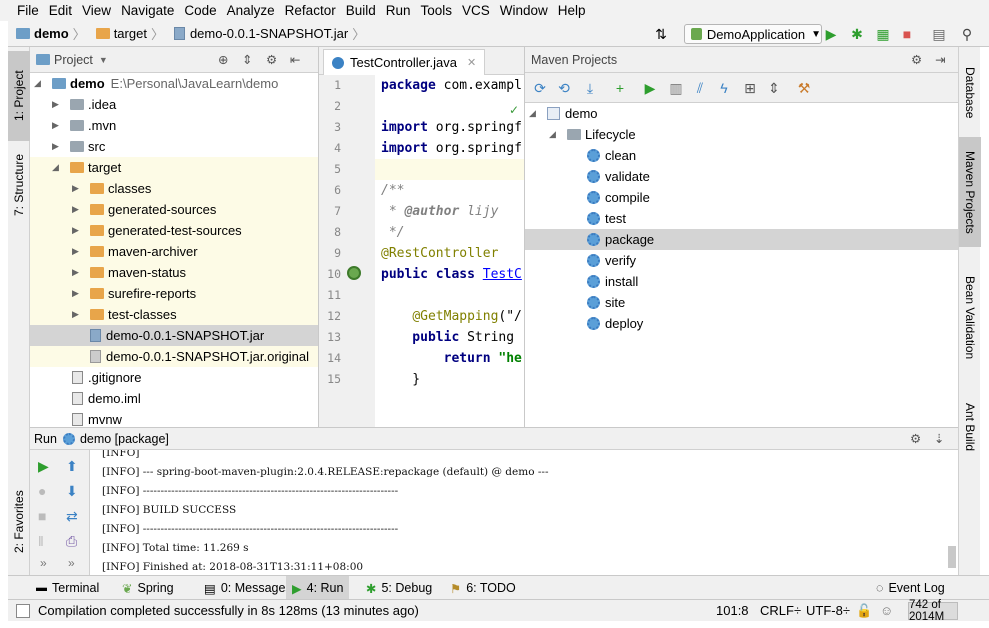 The height and width of the screenshot is (628, 989). I want to click on line-separator: CRLF÷, so click(780, 611).